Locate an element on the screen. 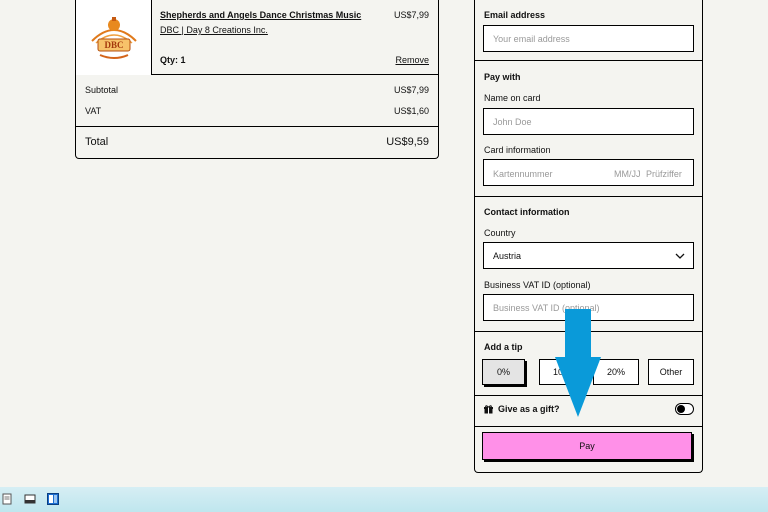 Image resolution: width=768 pixels, height=512 pixels. tip-label: Add a tip is located at coordinates (503, 347).